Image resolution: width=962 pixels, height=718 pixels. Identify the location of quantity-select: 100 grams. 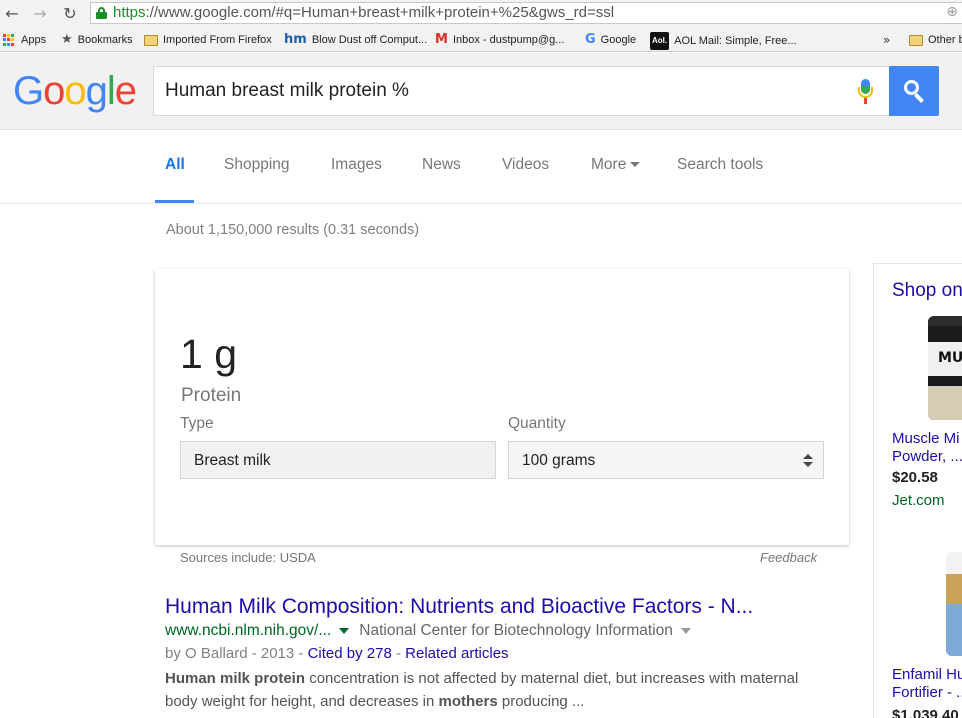
(666, 460).